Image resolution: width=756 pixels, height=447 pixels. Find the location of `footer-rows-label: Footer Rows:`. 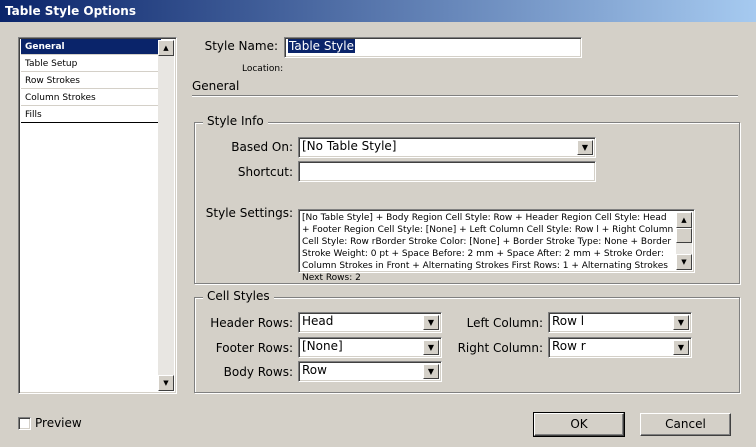

footer-rows-label: Footer Rows: is located at coordinates (254, 348).